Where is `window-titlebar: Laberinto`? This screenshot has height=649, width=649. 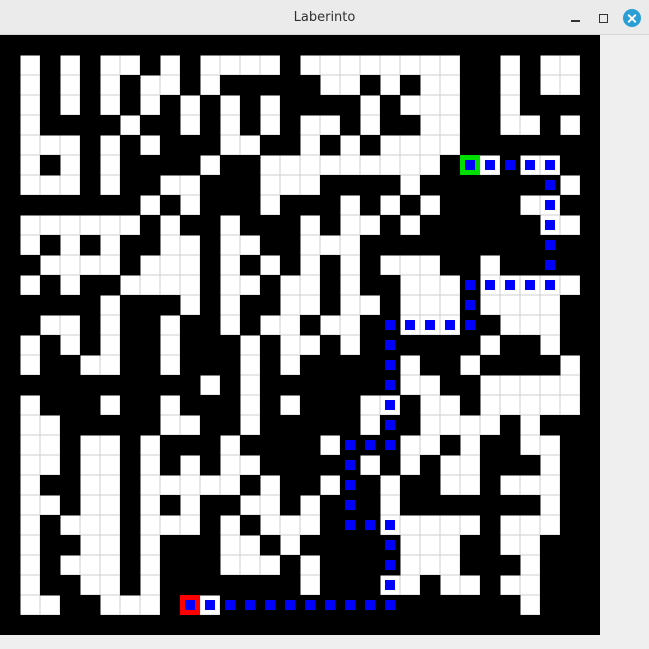
window-titlebar: Laberinto is located at coordinates (324, 17).